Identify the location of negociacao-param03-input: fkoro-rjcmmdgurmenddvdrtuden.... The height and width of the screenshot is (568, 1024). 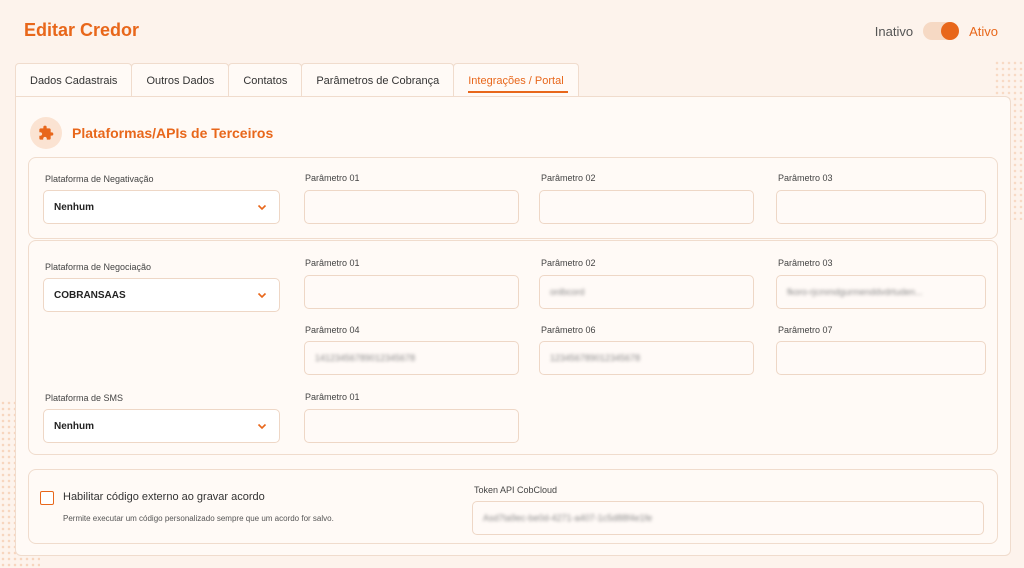
(881, 292).